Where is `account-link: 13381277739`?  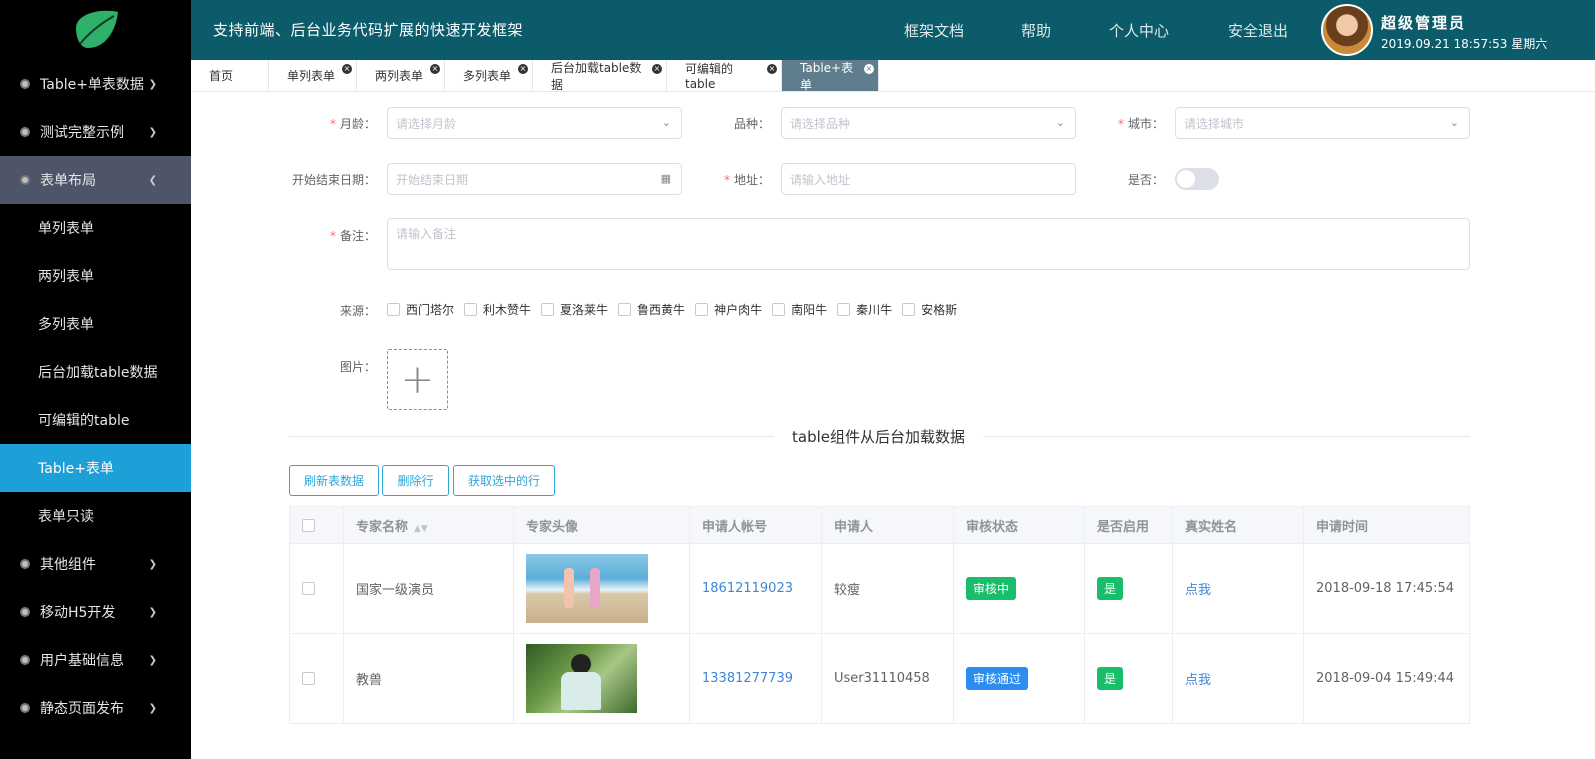
account-link: 13381277739 is located at coordinates (747, 678).